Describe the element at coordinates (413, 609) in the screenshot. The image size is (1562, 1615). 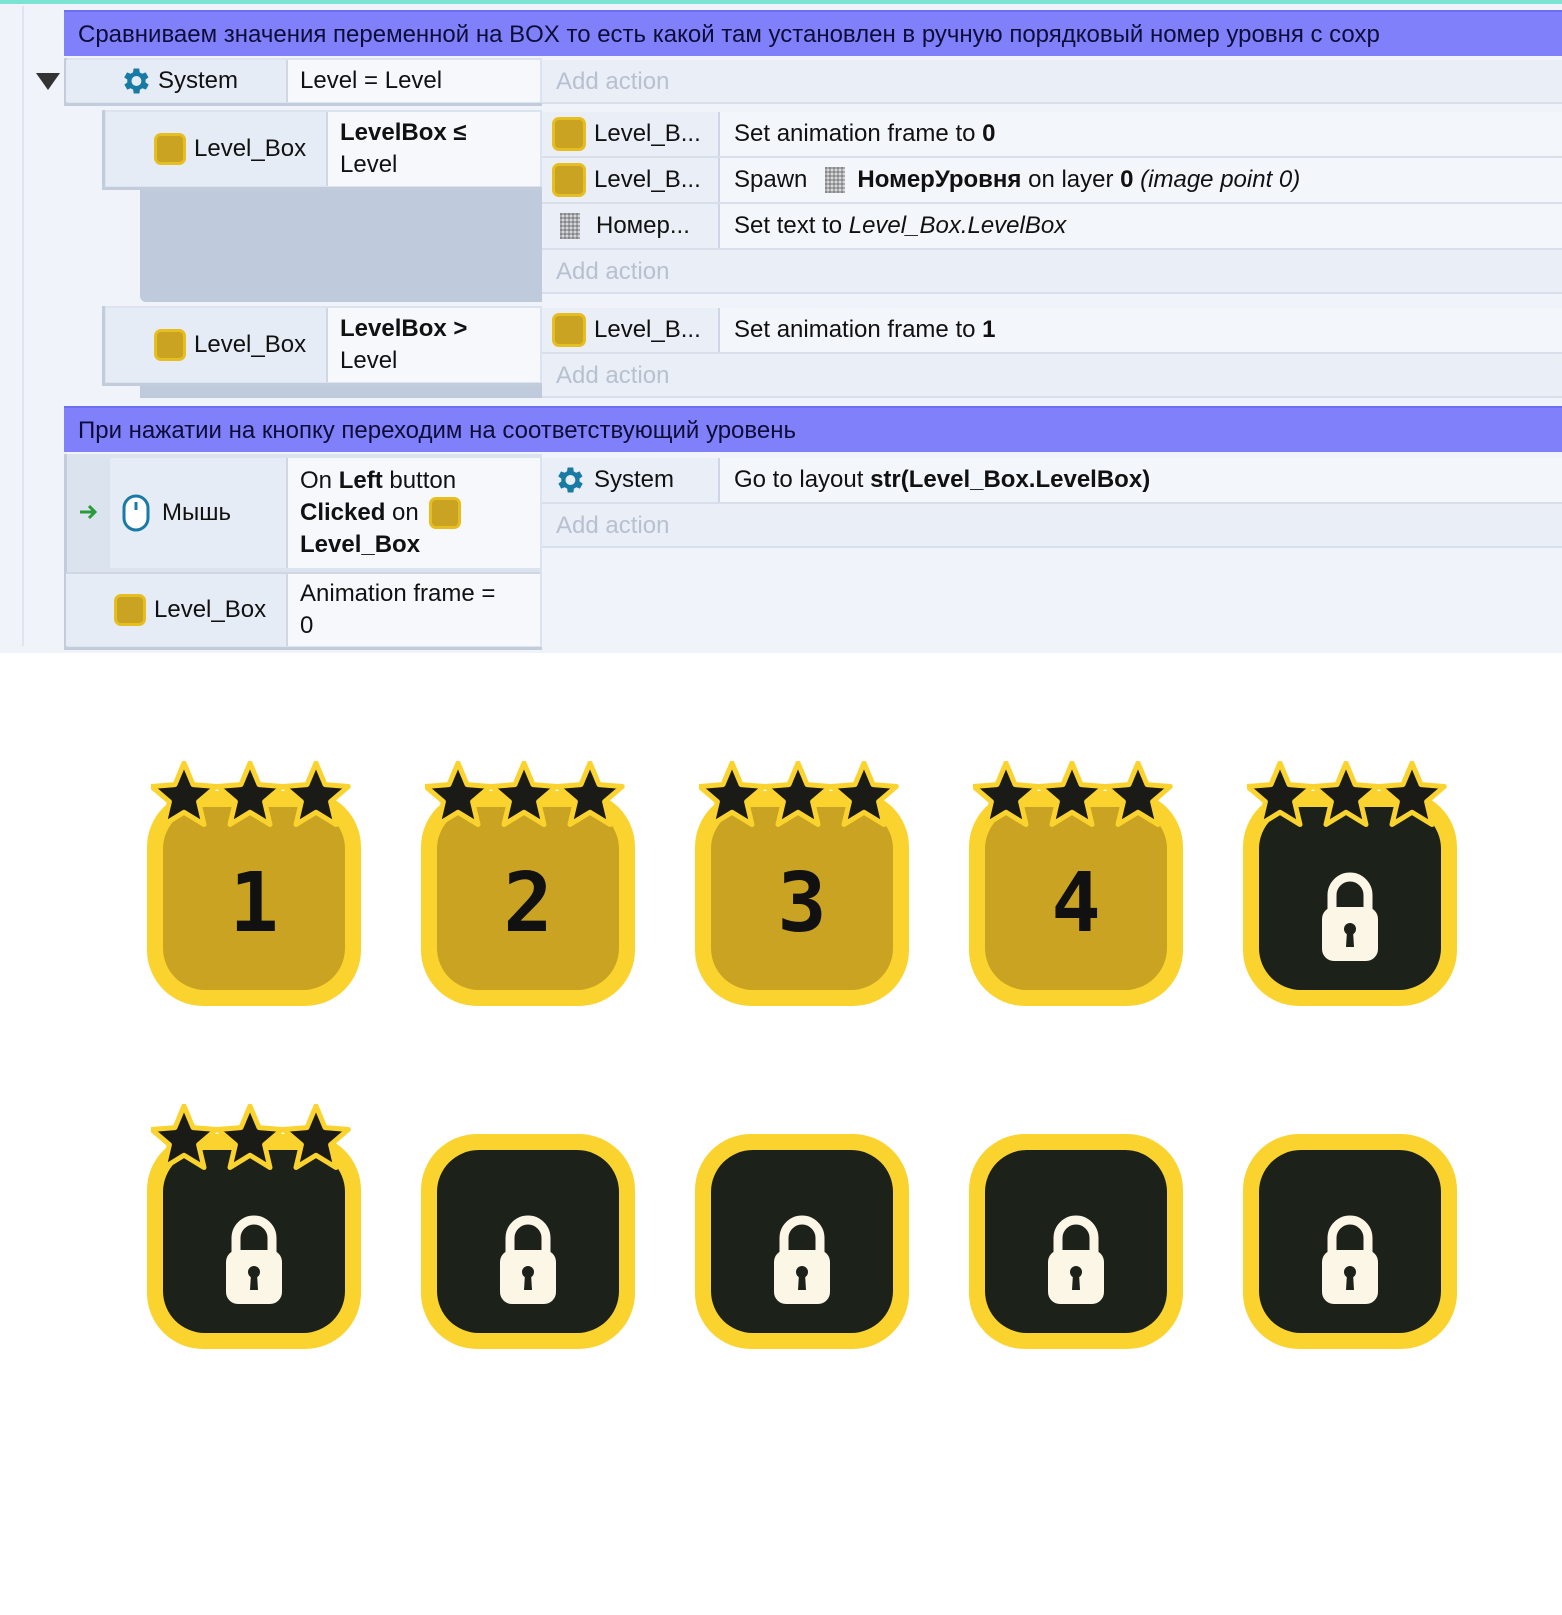
I see `event2-condition-frame: Animation frame = 0` at that location.